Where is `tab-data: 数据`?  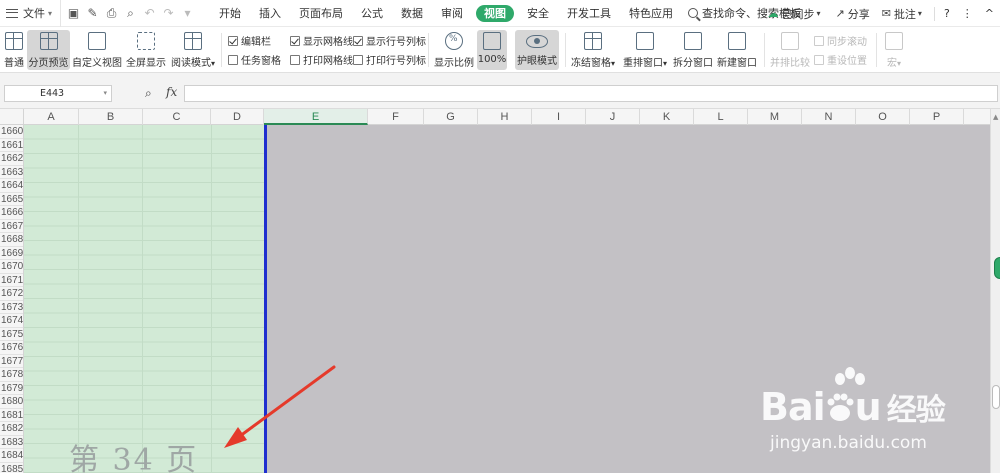
tab-data: 数据 is located at coordinates (412, 13).